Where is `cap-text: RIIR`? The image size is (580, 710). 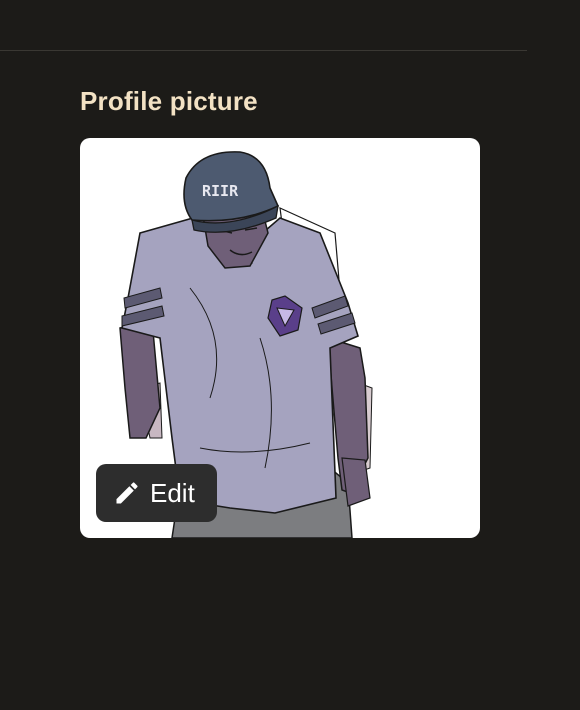 cap-text: RIIR is located at coordinates (220, 191).